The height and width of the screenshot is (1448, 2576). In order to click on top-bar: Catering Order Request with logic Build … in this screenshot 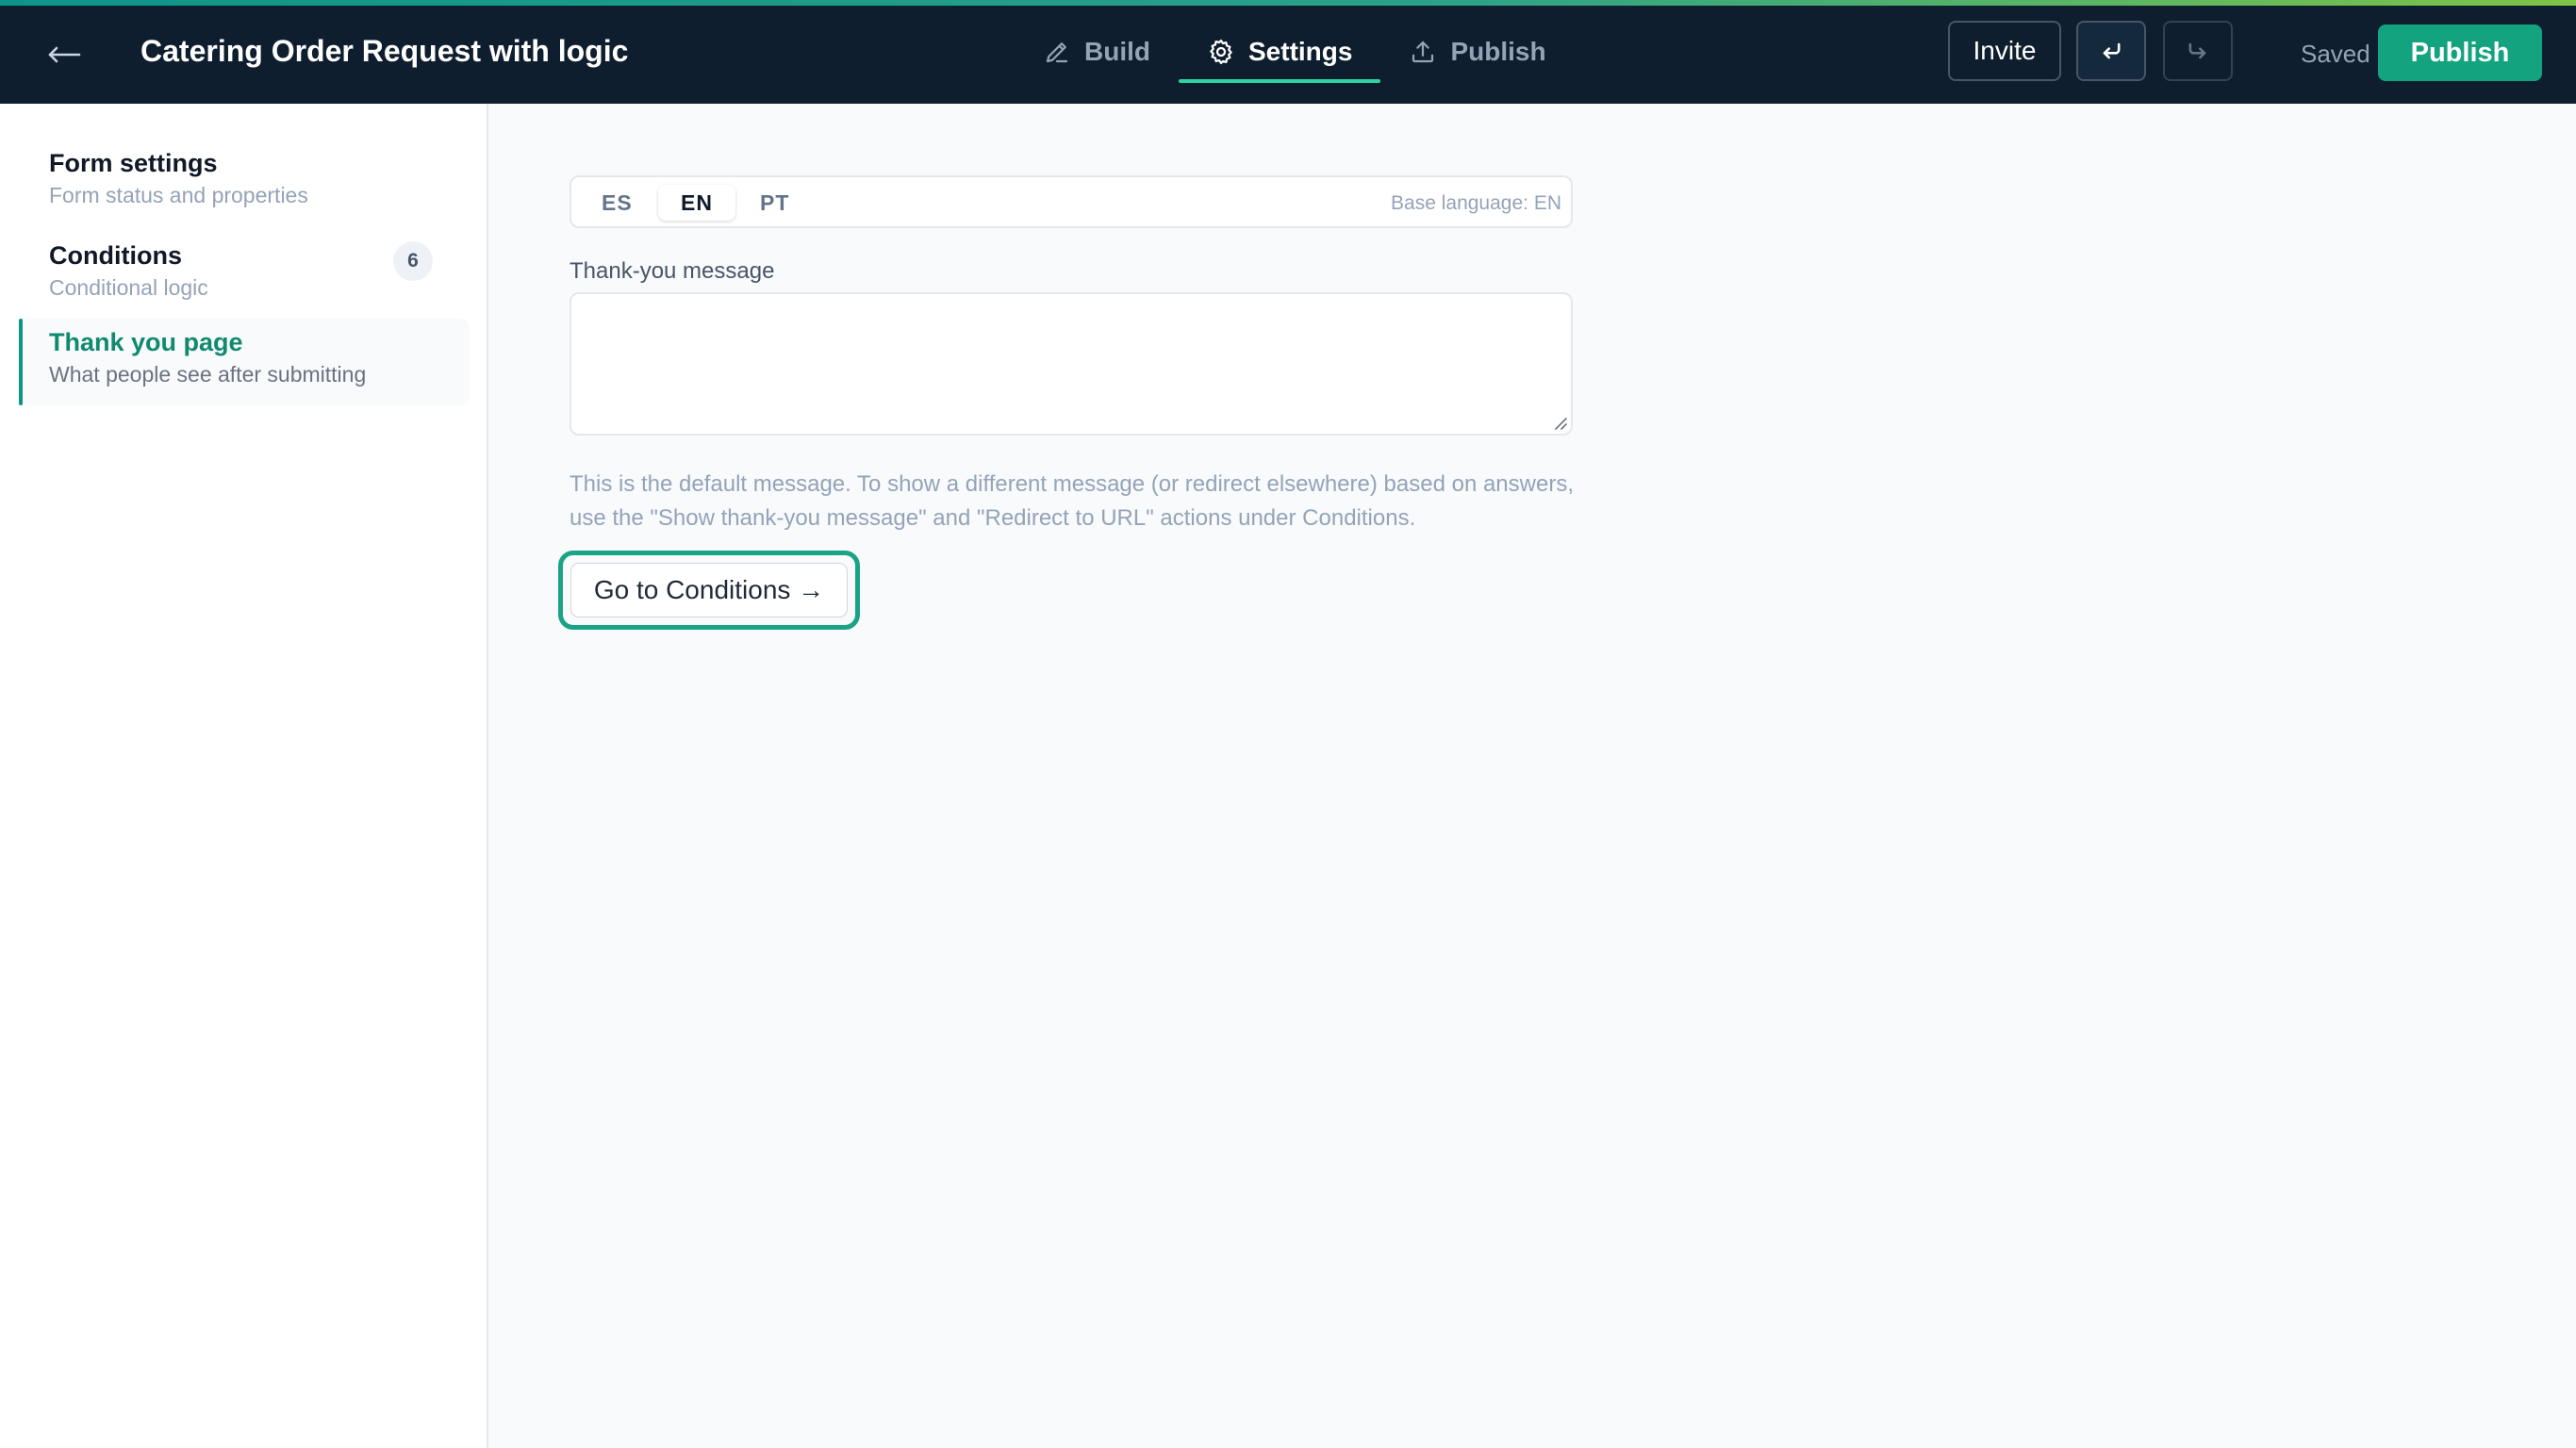, I will do `click(1288, 52)`.